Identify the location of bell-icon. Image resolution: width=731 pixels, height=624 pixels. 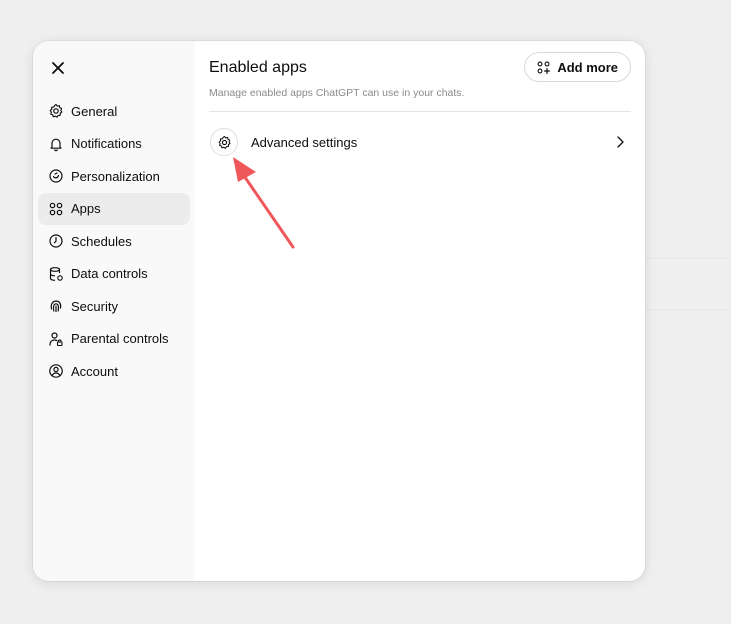
(56, 144).